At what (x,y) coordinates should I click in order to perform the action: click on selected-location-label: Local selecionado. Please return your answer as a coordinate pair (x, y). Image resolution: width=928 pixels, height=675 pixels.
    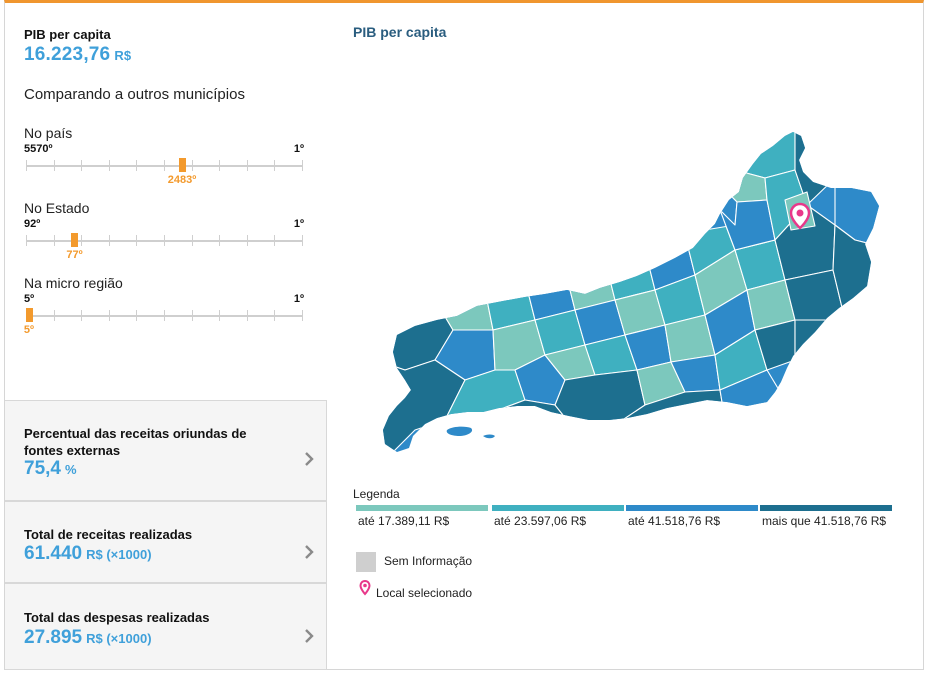
    Looking at the image, I should click on (424, 593).